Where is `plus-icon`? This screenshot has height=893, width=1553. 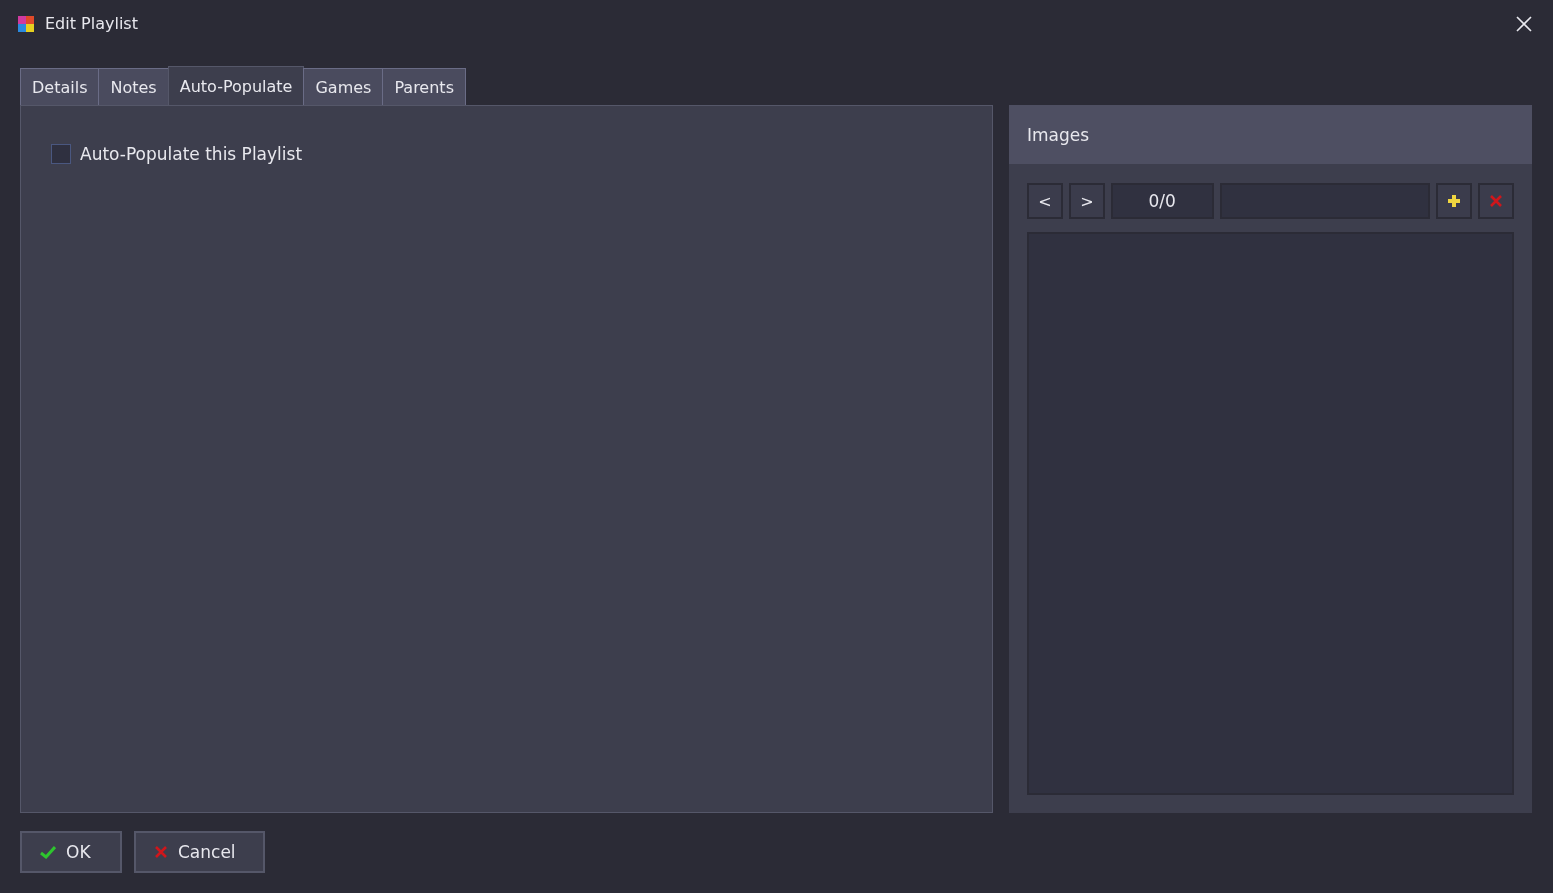 plus-icon is located at coordinates (1454, 201).